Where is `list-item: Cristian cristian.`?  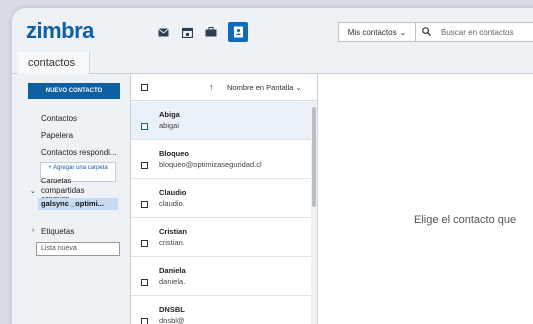
list-item: Cristian cristian. is located at coordinates (221, 238).